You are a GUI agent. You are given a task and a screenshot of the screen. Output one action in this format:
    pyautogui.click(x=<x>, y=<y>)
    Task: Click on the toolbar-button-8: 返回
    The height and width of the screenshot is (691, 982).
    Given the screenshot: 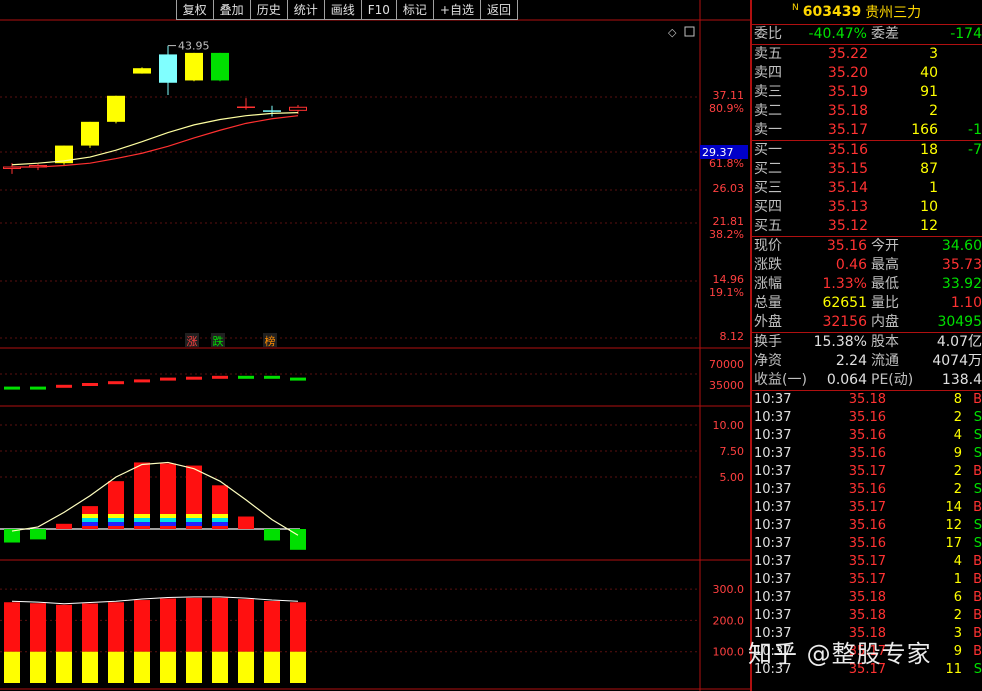 What is the action you would take?
    pyautogui.click(x=499, y=10)
    